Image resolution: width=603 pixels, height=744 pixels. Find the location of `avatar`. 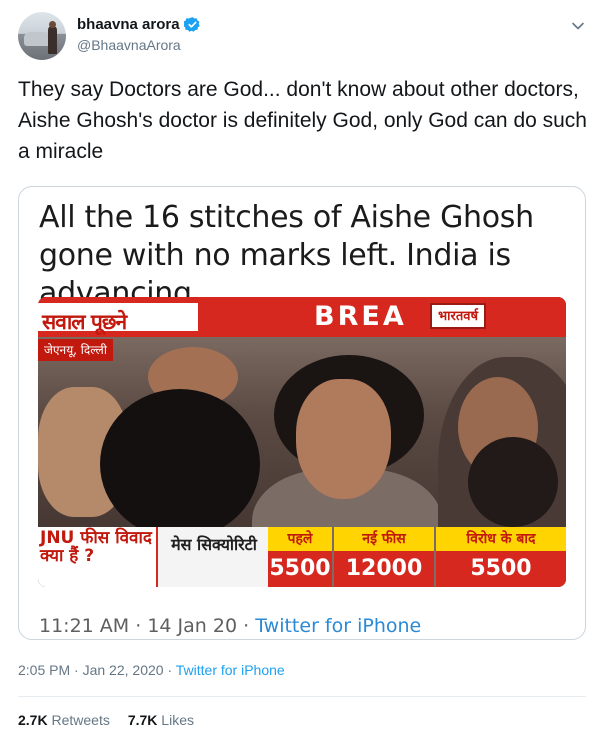

avatar is located at coordinates (42, 36).